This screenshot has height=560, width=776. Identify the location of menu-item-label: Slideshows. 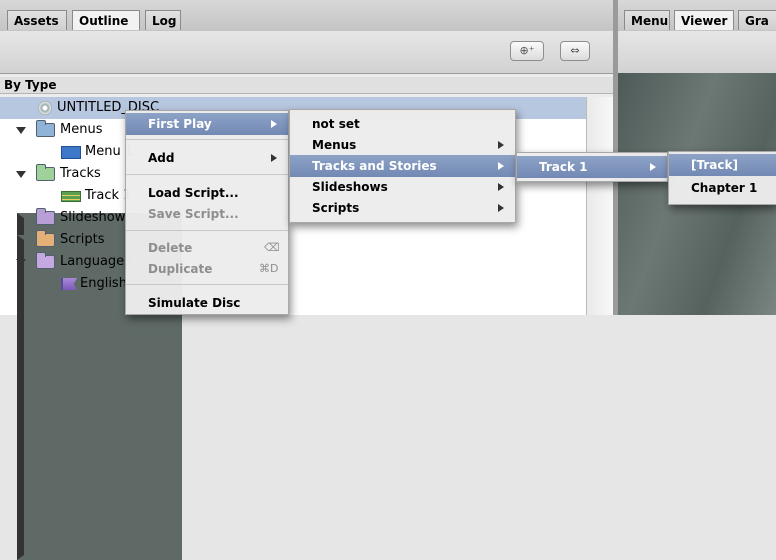
(350, 187).